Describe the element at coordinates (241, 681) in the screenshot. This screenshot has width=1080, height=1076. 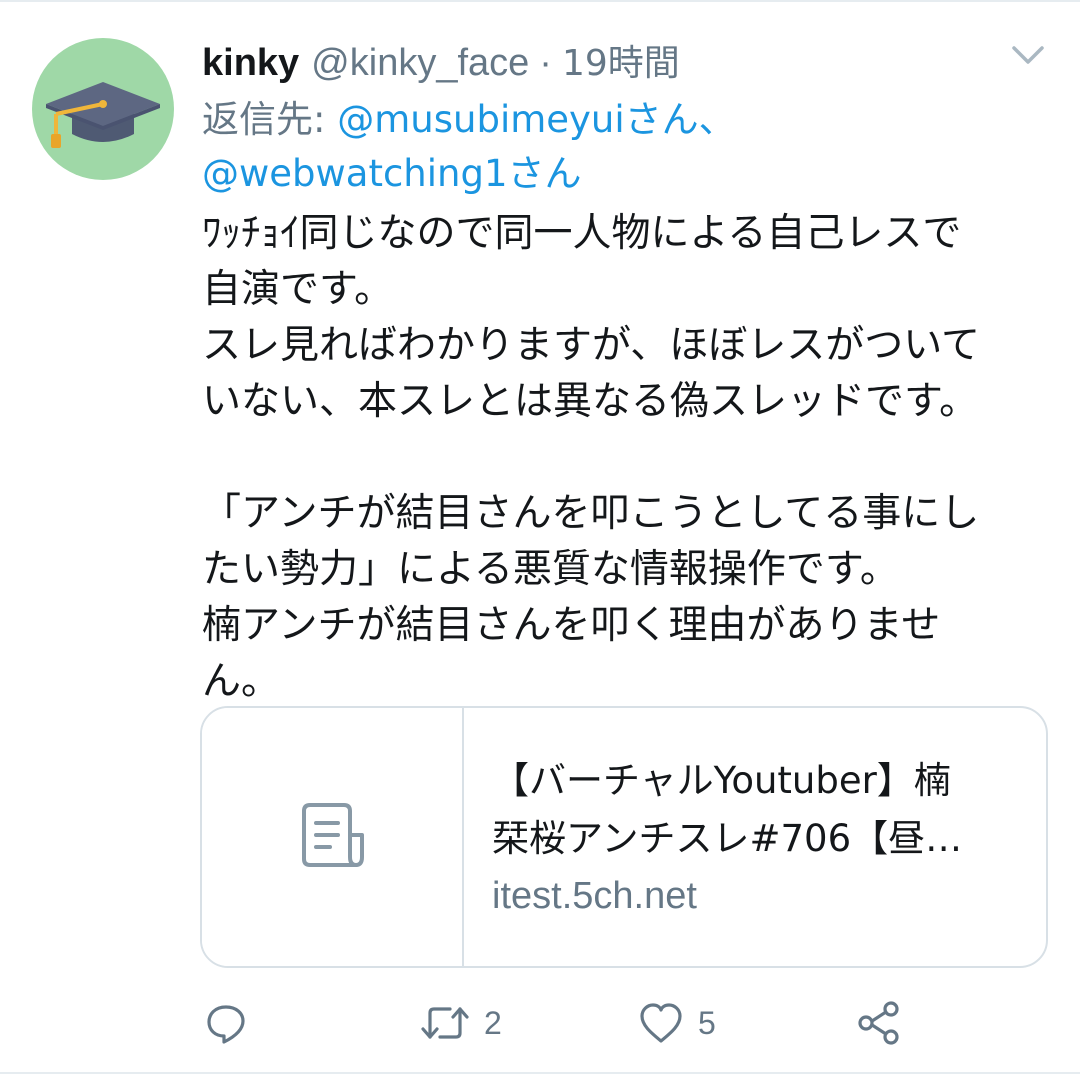
I see `tweet-text-line: ん。` at that location.